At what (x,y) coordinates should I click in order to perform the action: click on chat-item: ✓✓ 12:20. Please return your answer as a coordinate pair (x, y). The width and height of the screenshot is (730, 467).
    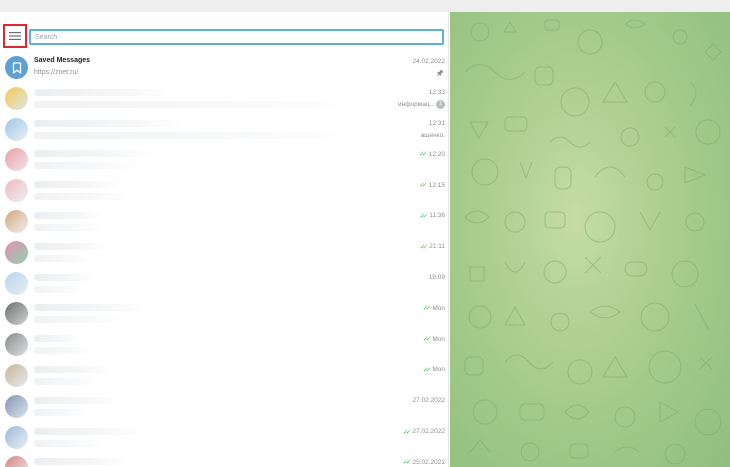
    Looking at the image, I should click on (224, 160).